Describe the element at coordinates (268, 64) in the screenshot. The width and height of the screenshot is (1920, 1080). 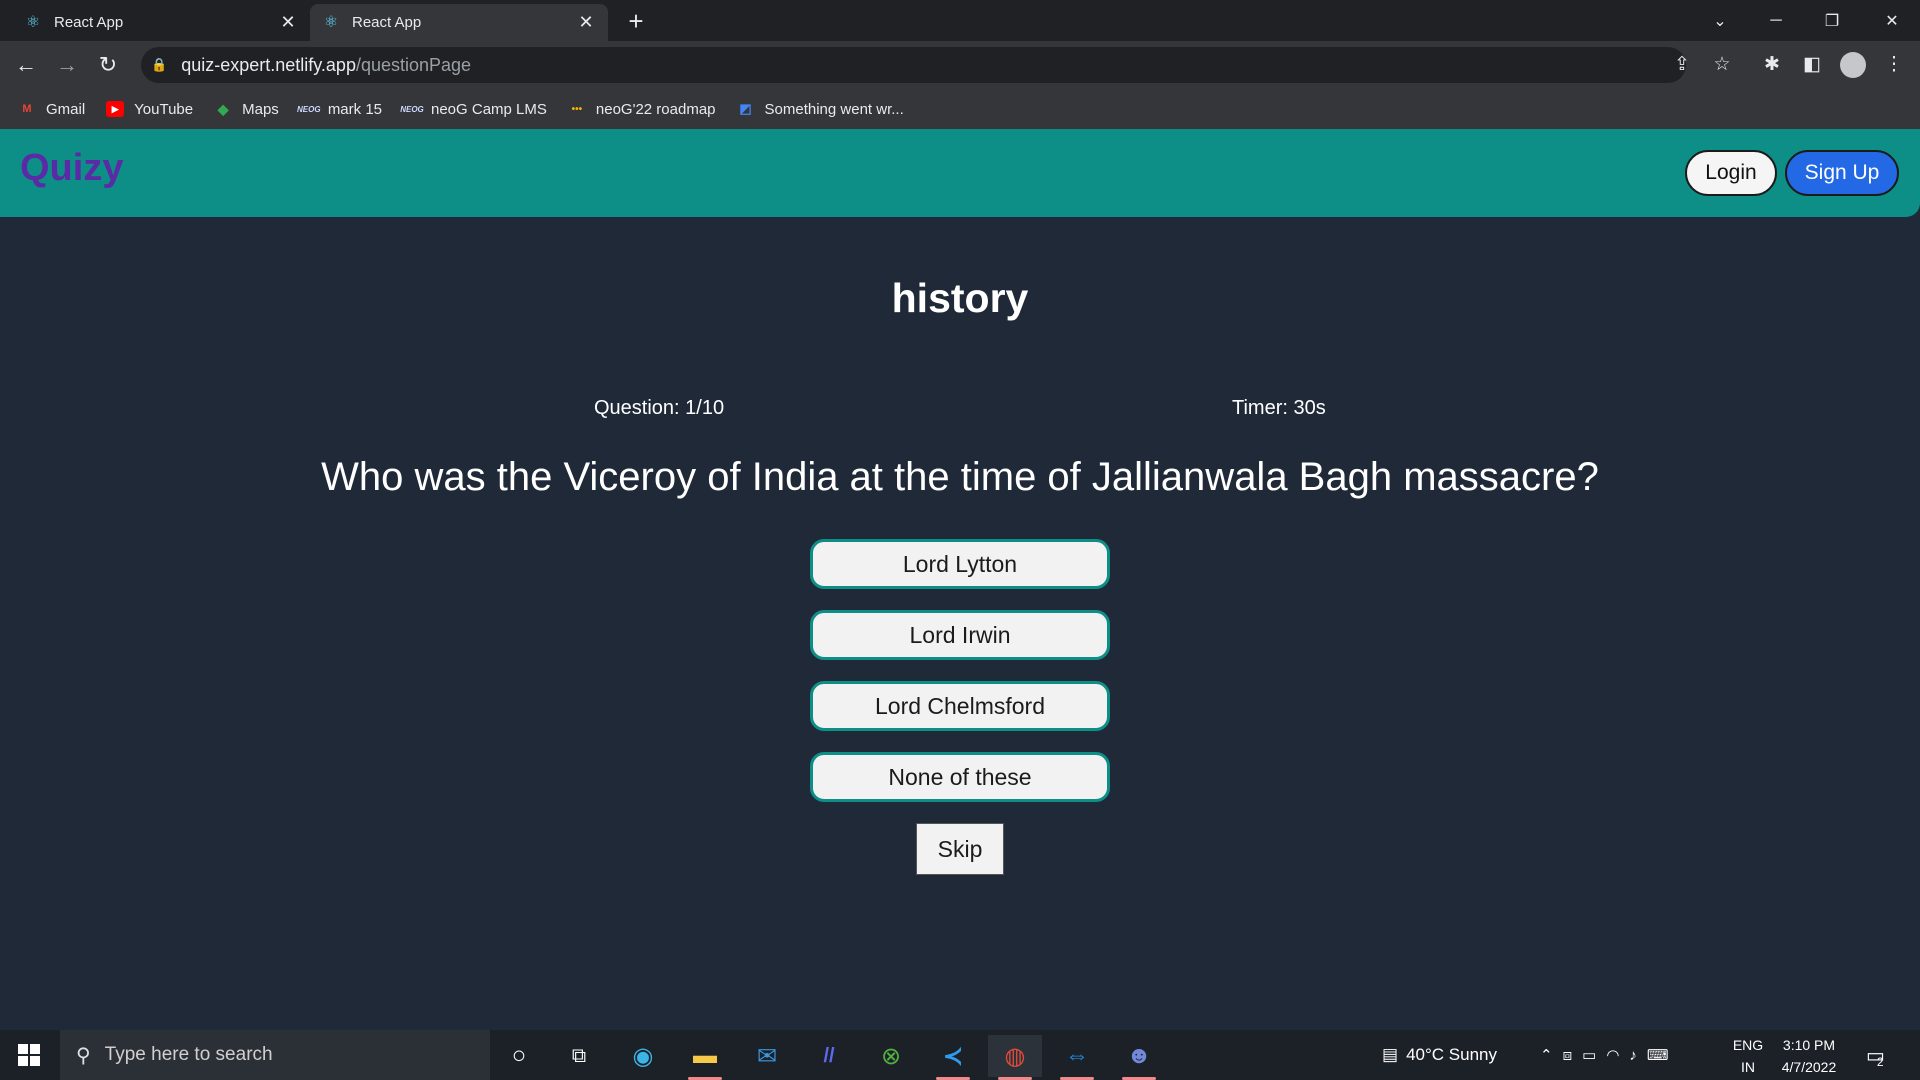
I see `url-host: quiz-expert.netlify.app` at that location.